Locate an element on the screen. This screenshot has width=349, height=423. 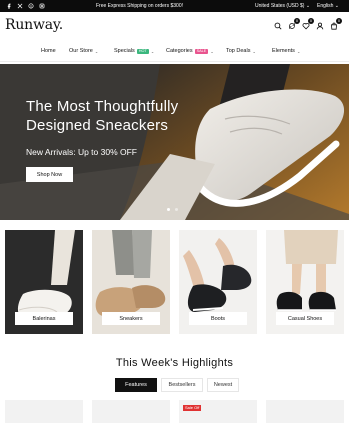
nav-item-home: Home is located at coordinates (48, 51).